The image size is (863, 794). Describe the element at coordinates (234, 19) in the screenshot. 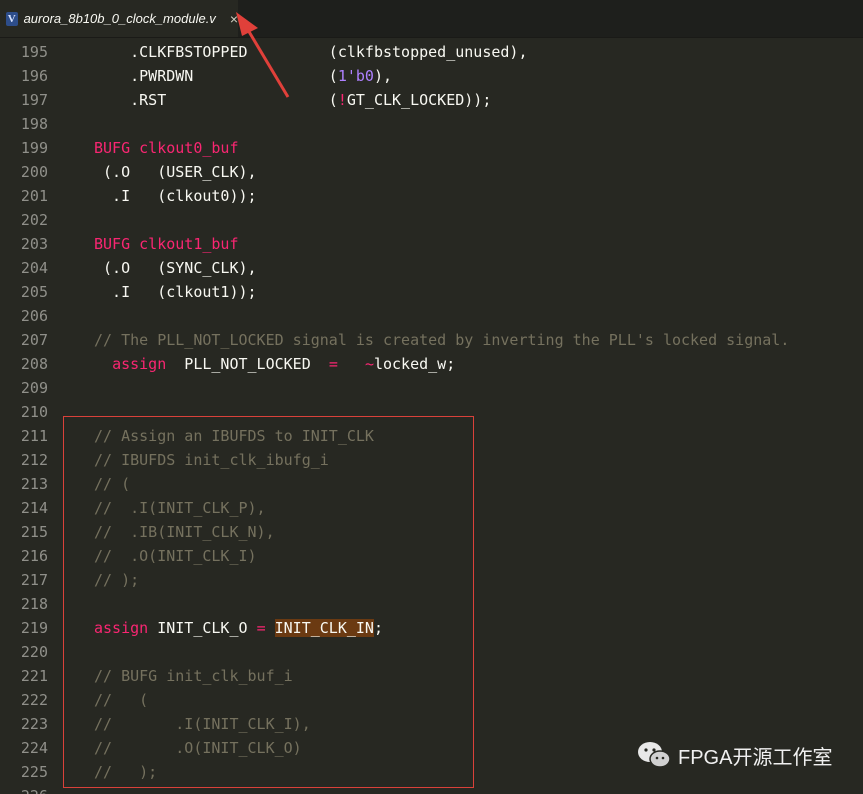

I see `close-icon: ×` at that location.